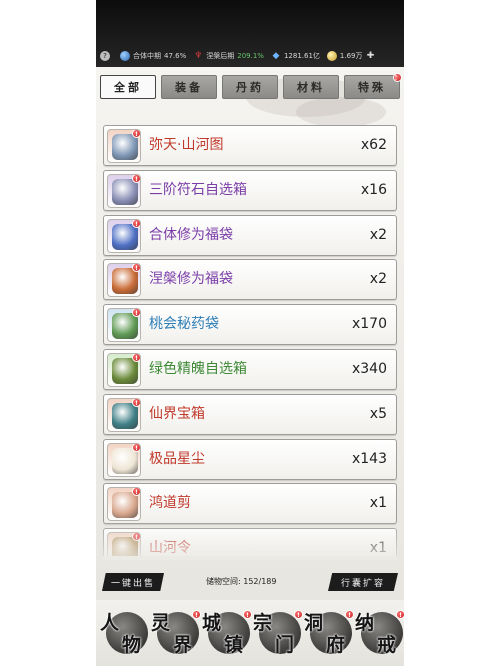 Image resolution: width=500 pixels, height=666 pixels. What do you see at coordinates (198, 369) in the screenshot?
I see `item-name: 绿色精魄自选箱` at bounding box center [198, 369].